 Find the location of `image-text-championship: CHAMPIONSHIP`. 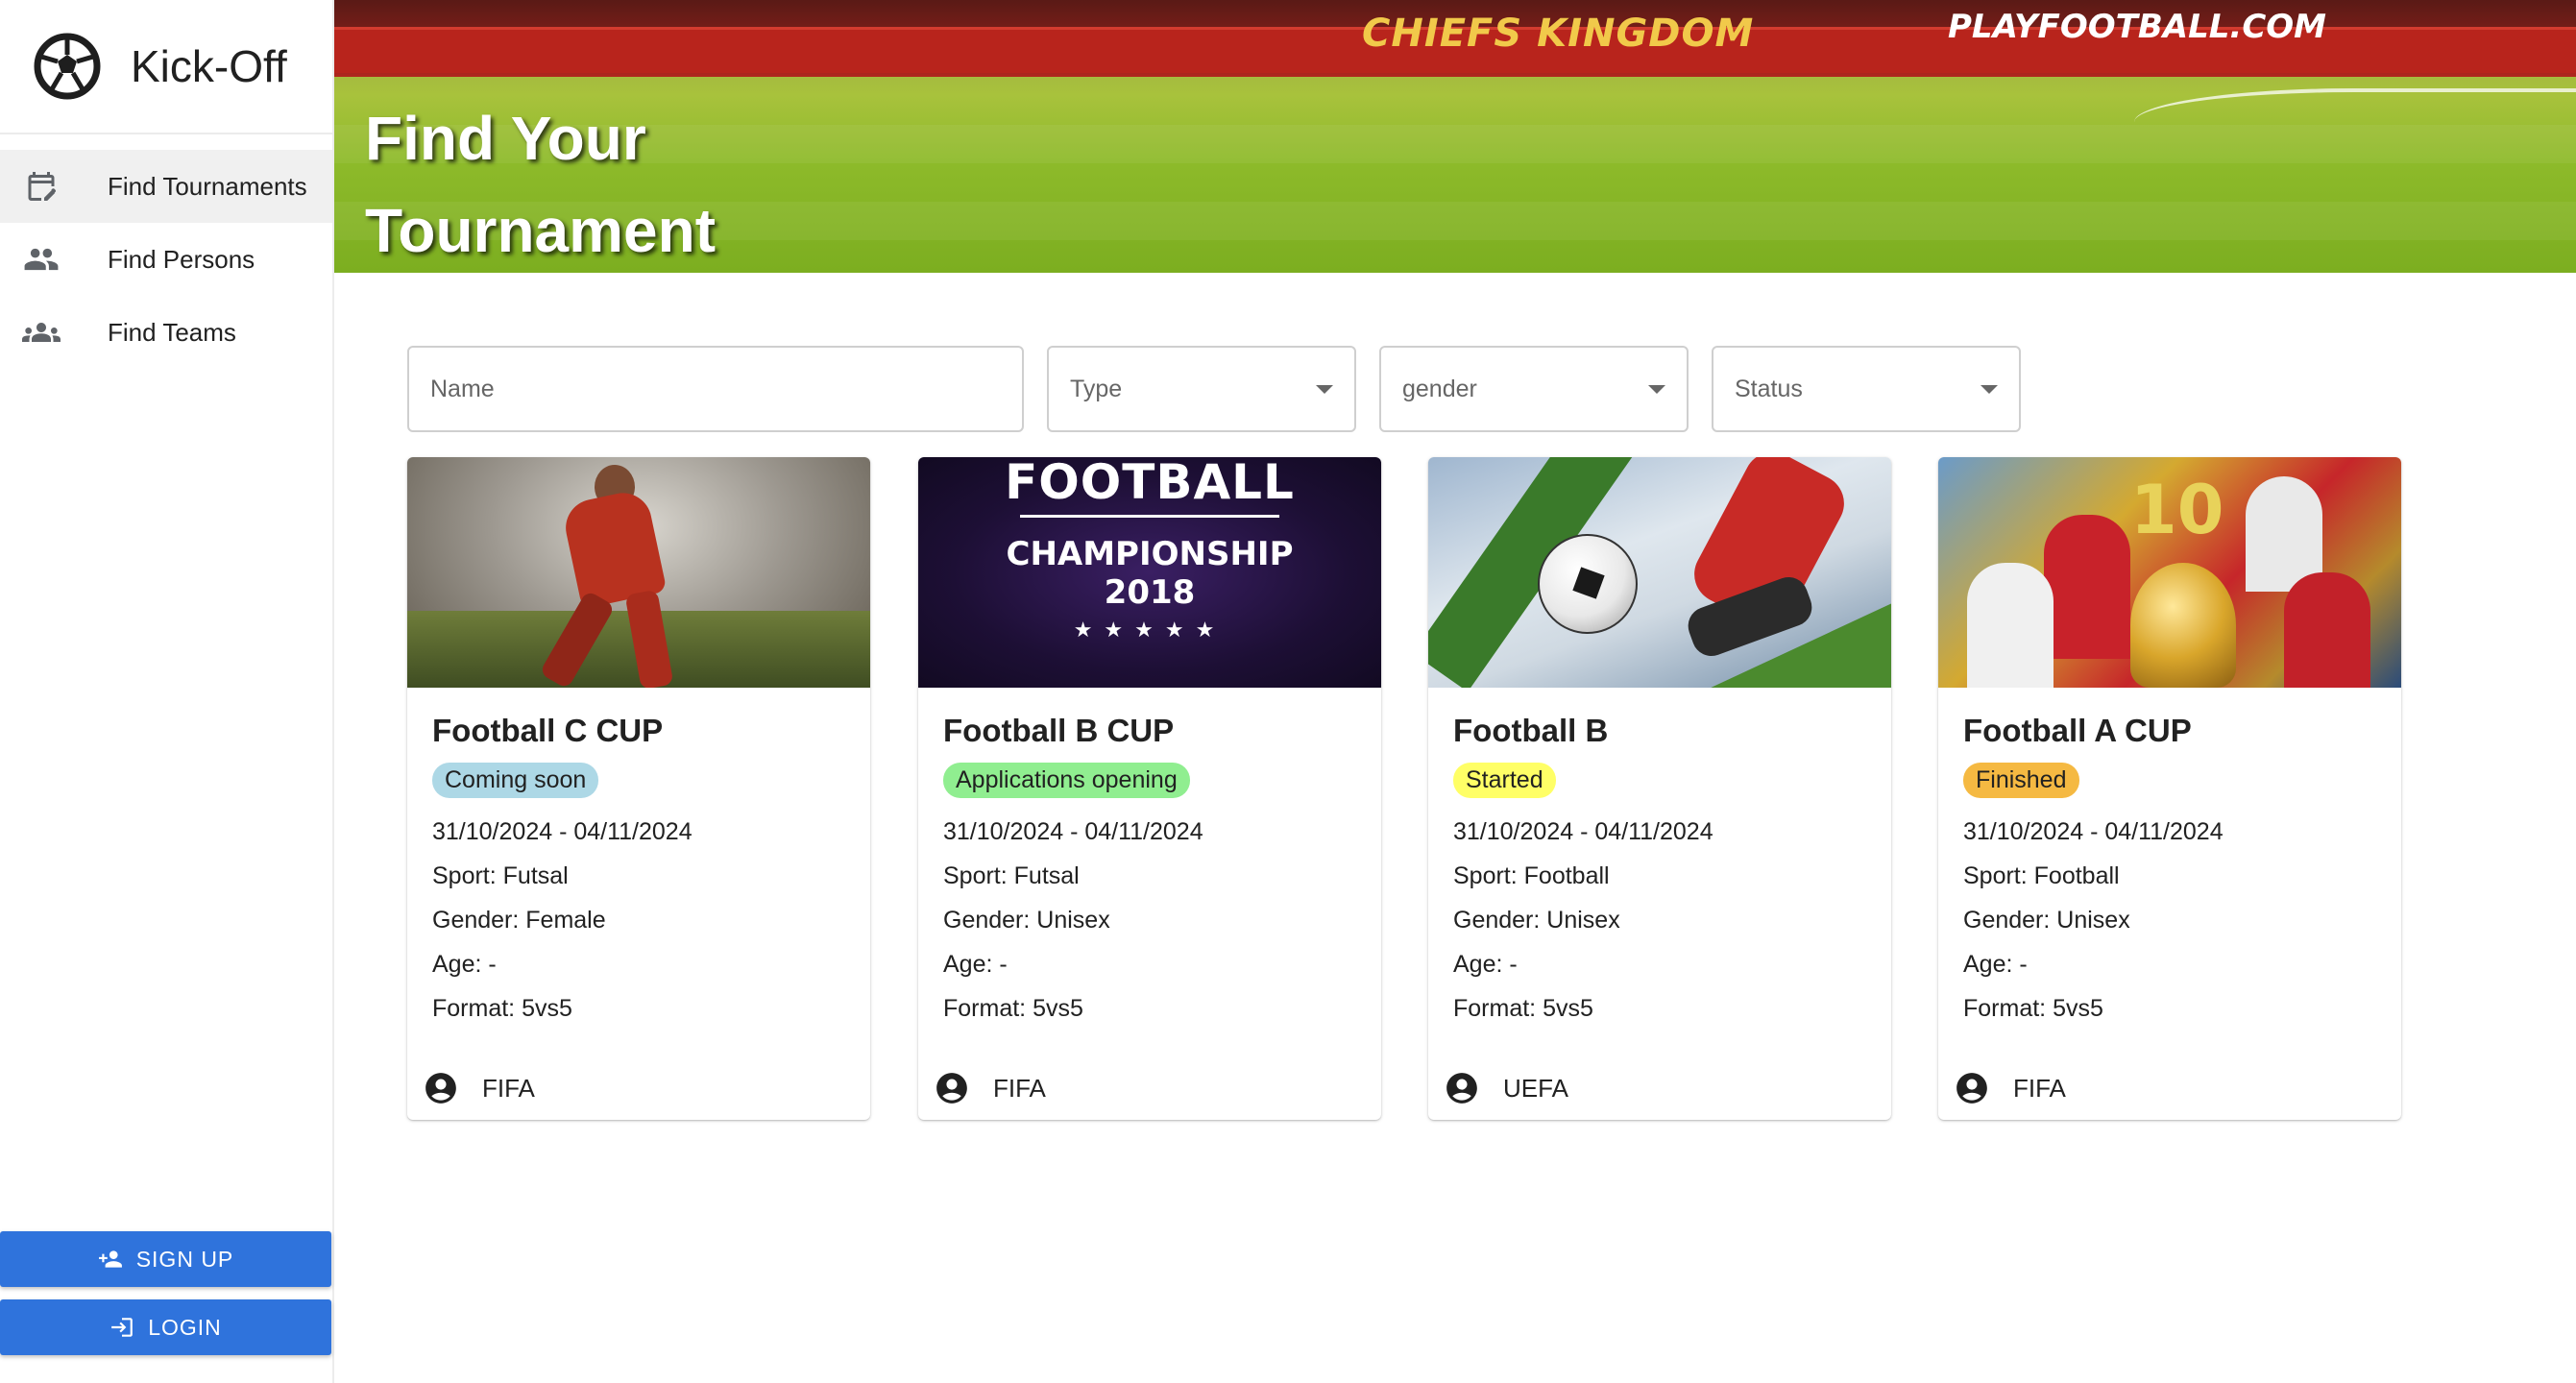

image-text-championship: CHAMPIONSHIP is located at coordinates (1150, 554).